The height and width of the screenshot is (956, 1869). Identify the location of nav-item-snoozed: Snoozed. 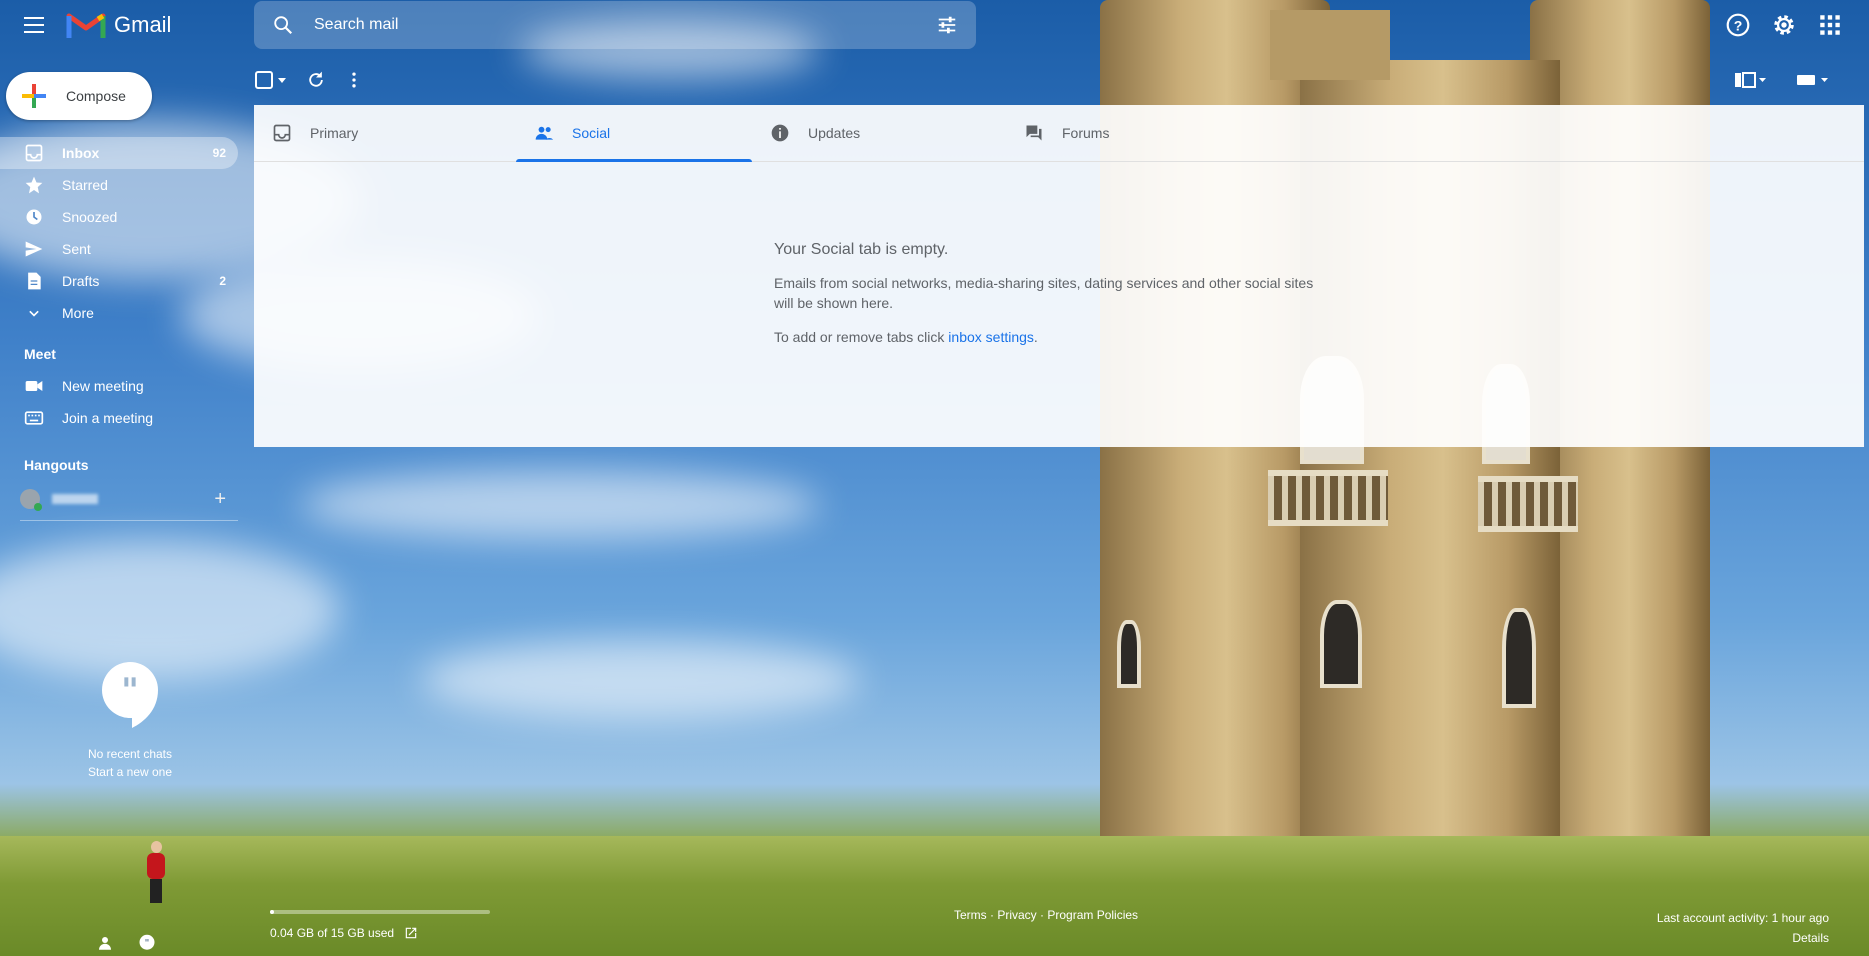
(119, 217).